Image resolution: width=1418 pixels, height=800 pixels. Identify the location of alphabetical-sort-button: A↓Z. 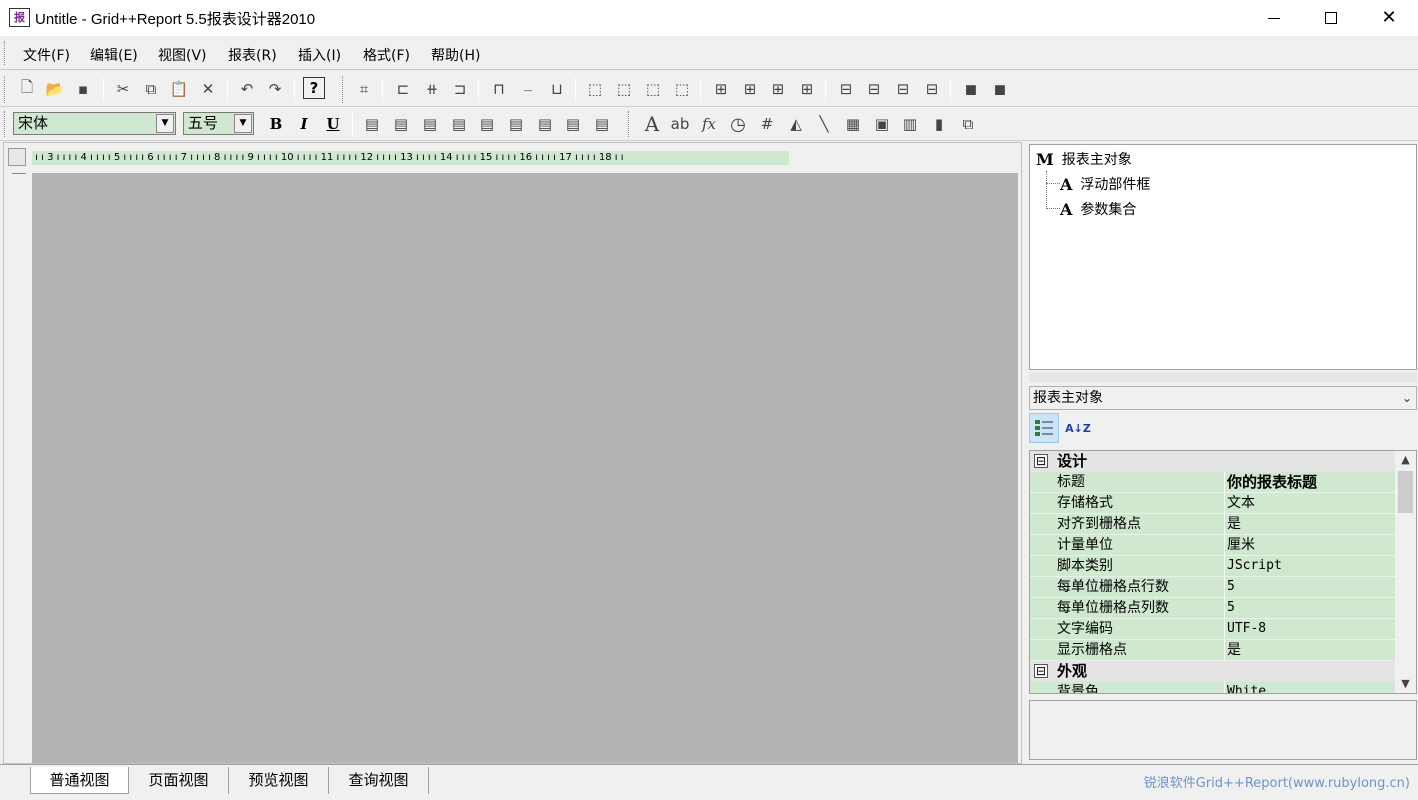
(1078, 428).